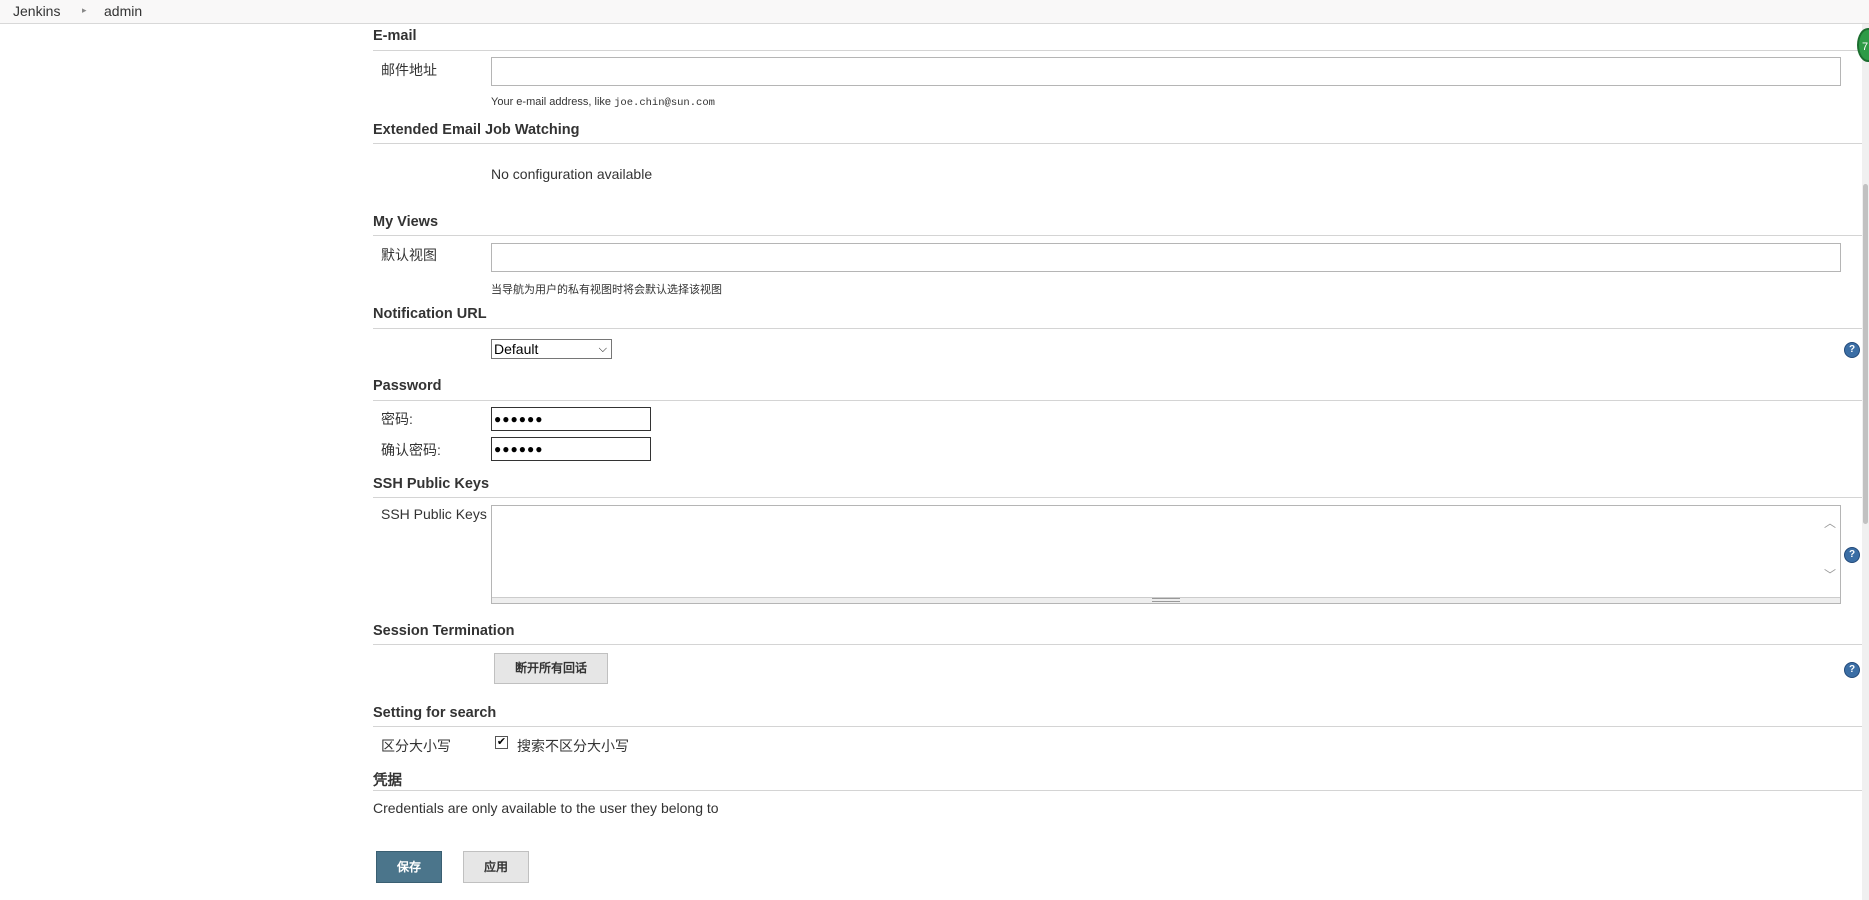 The image size is (1869, 900). Describe the element at coordinates (476, 130) in the screenshot. I see `section-title-extended-email: Extended Email Job Watching` at that location.